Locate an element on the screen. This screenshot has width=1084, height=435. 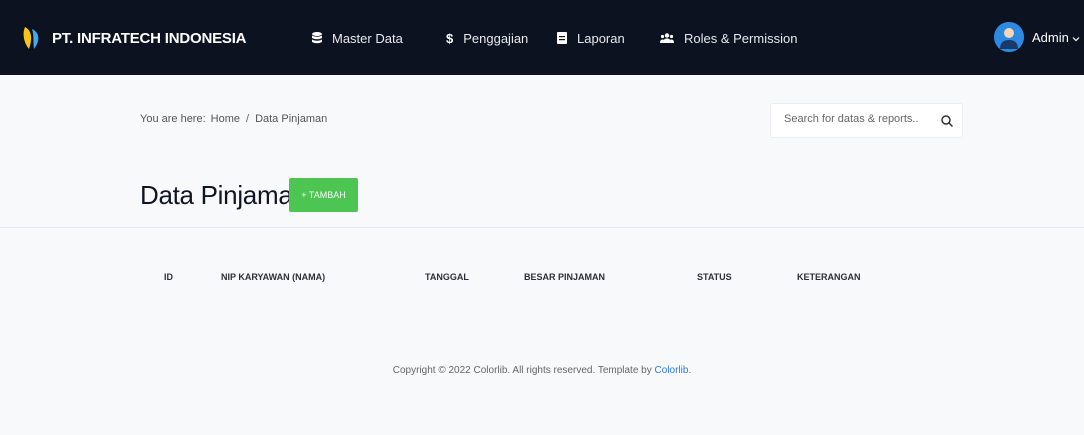
breadcrumb-prefix: You are here: is located at coordinates (173, 119).